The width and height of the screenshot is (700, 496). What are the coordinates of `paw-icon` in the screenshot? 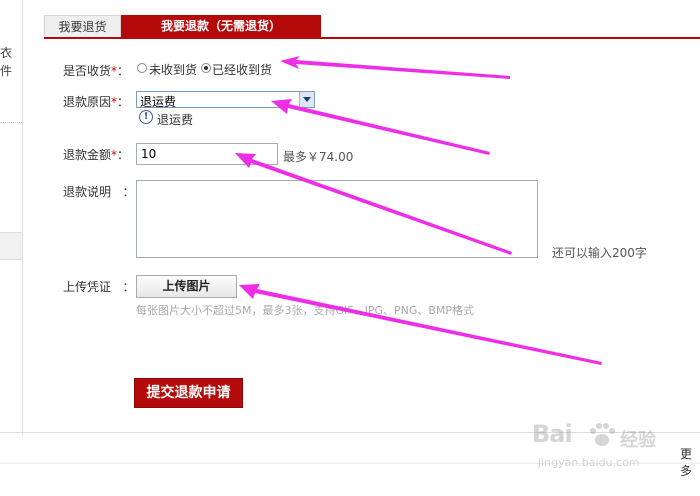 It's located at (602, 434).